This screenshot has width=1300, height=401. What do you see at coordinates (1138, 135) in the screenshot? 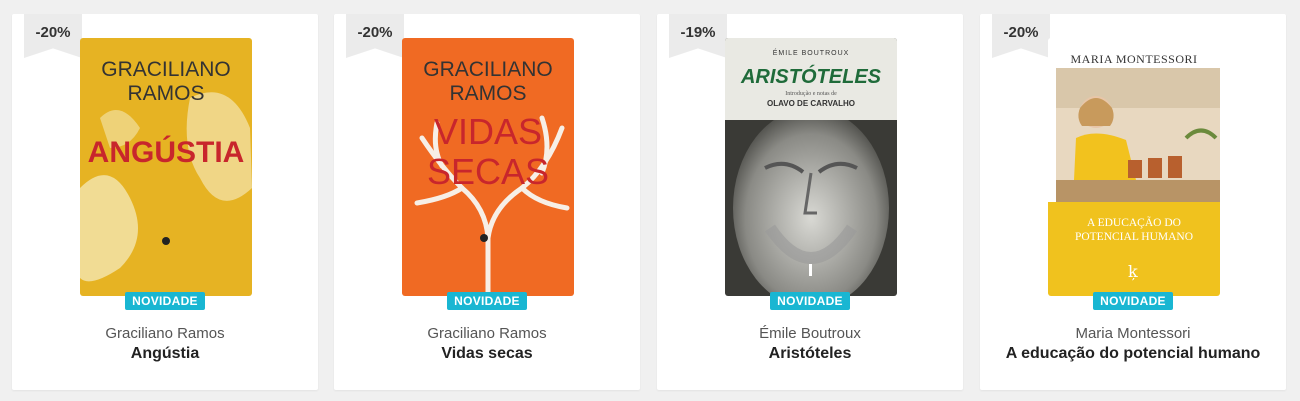
I see `cover-photo` at bounding box center [1138, 135].